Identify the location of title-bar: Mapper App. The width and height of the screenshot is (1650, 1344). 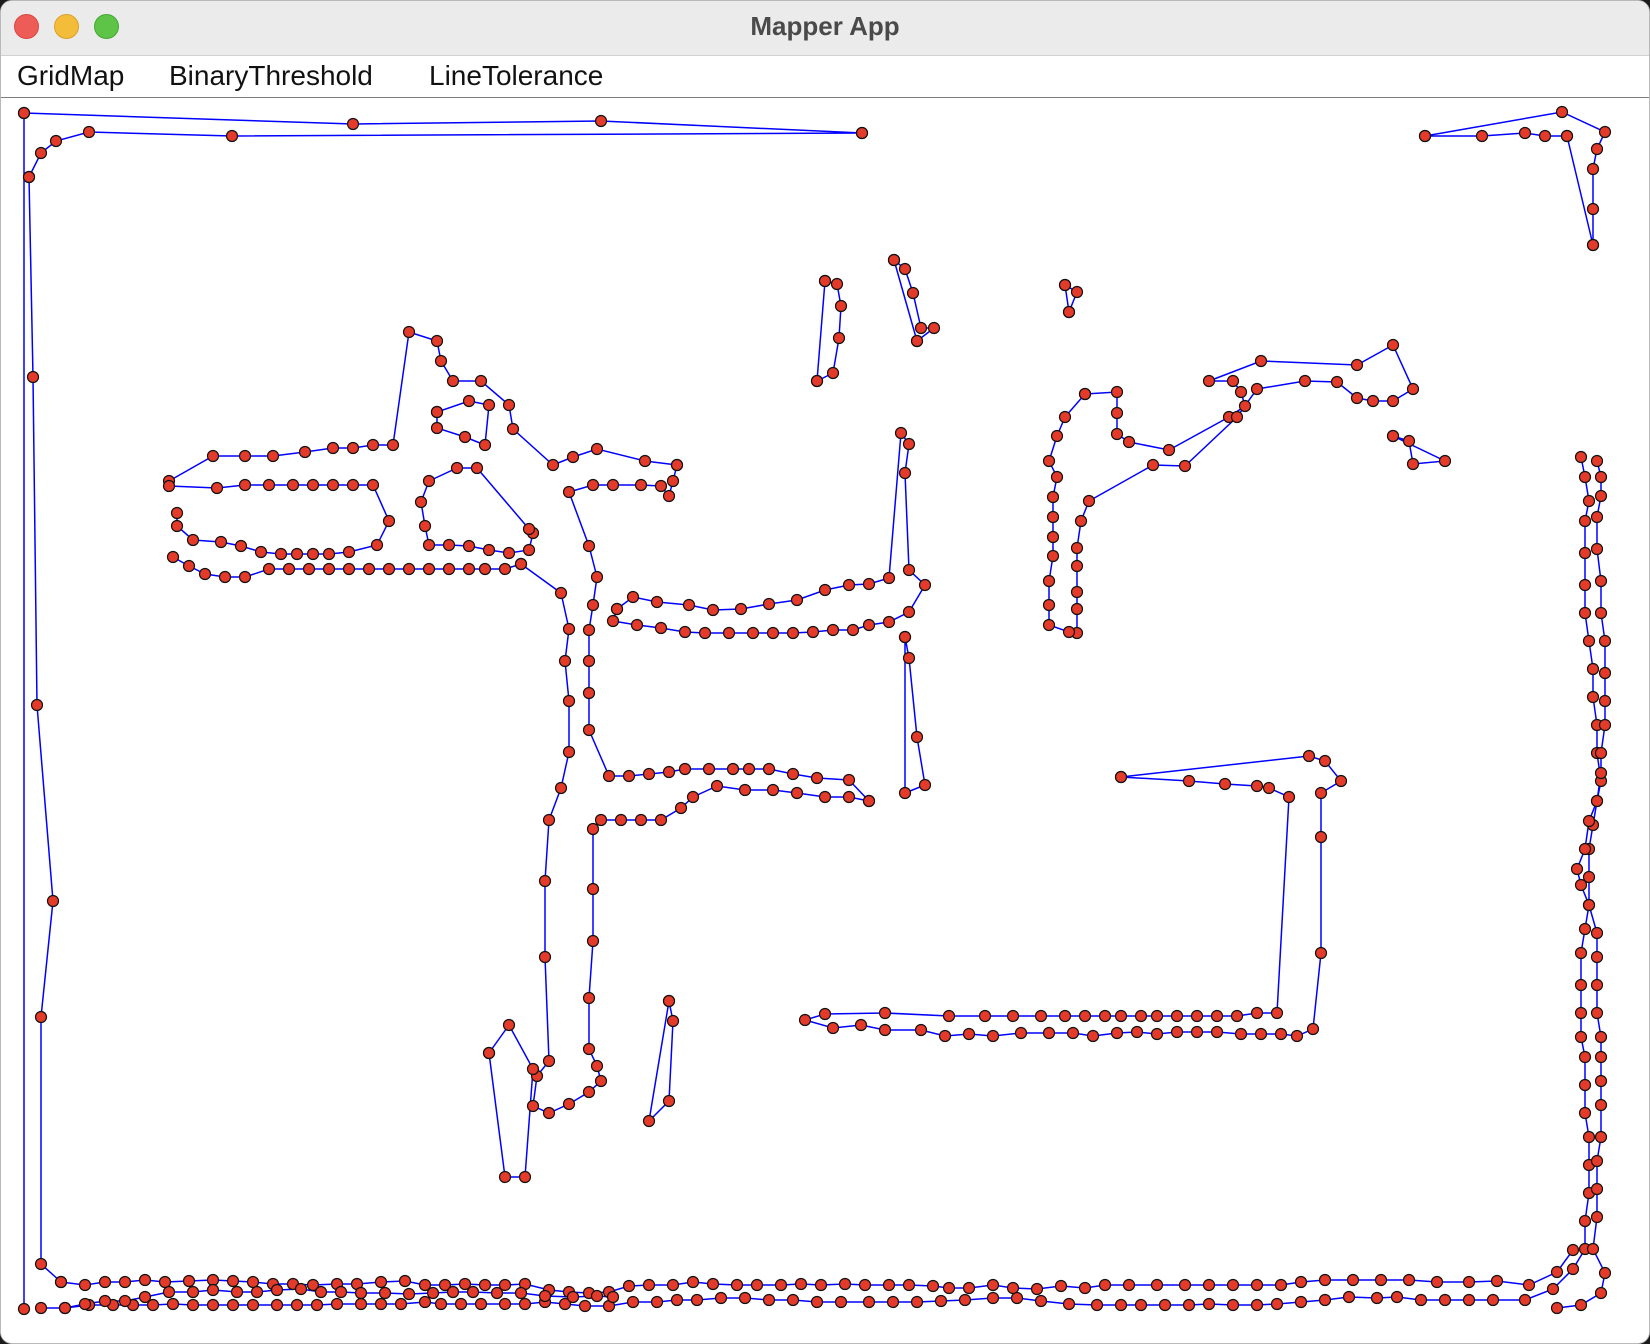
(825, 28).